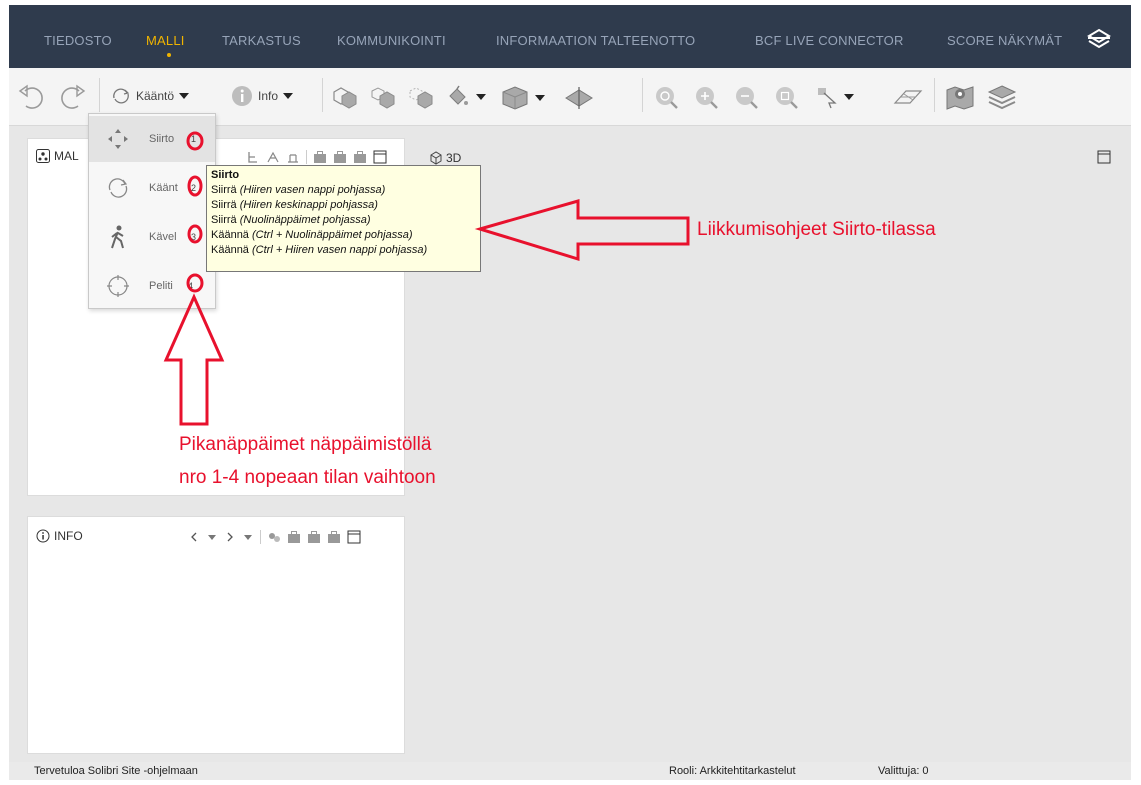  I want to click on model-panel-tools, so click(316, 157).